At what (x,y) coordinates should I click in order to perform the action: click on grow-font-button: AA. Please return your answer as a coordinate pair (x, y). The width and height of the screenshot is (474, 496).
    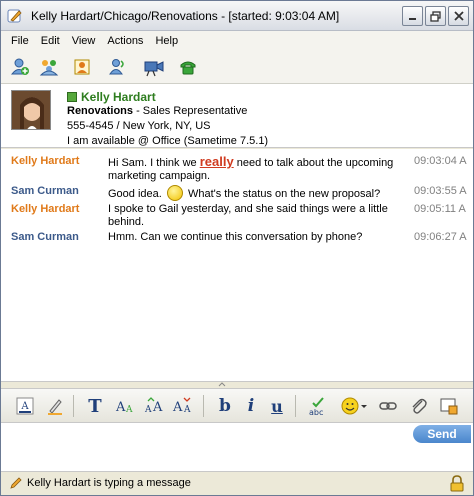
    Looking at the image, I should click on (155, 406).